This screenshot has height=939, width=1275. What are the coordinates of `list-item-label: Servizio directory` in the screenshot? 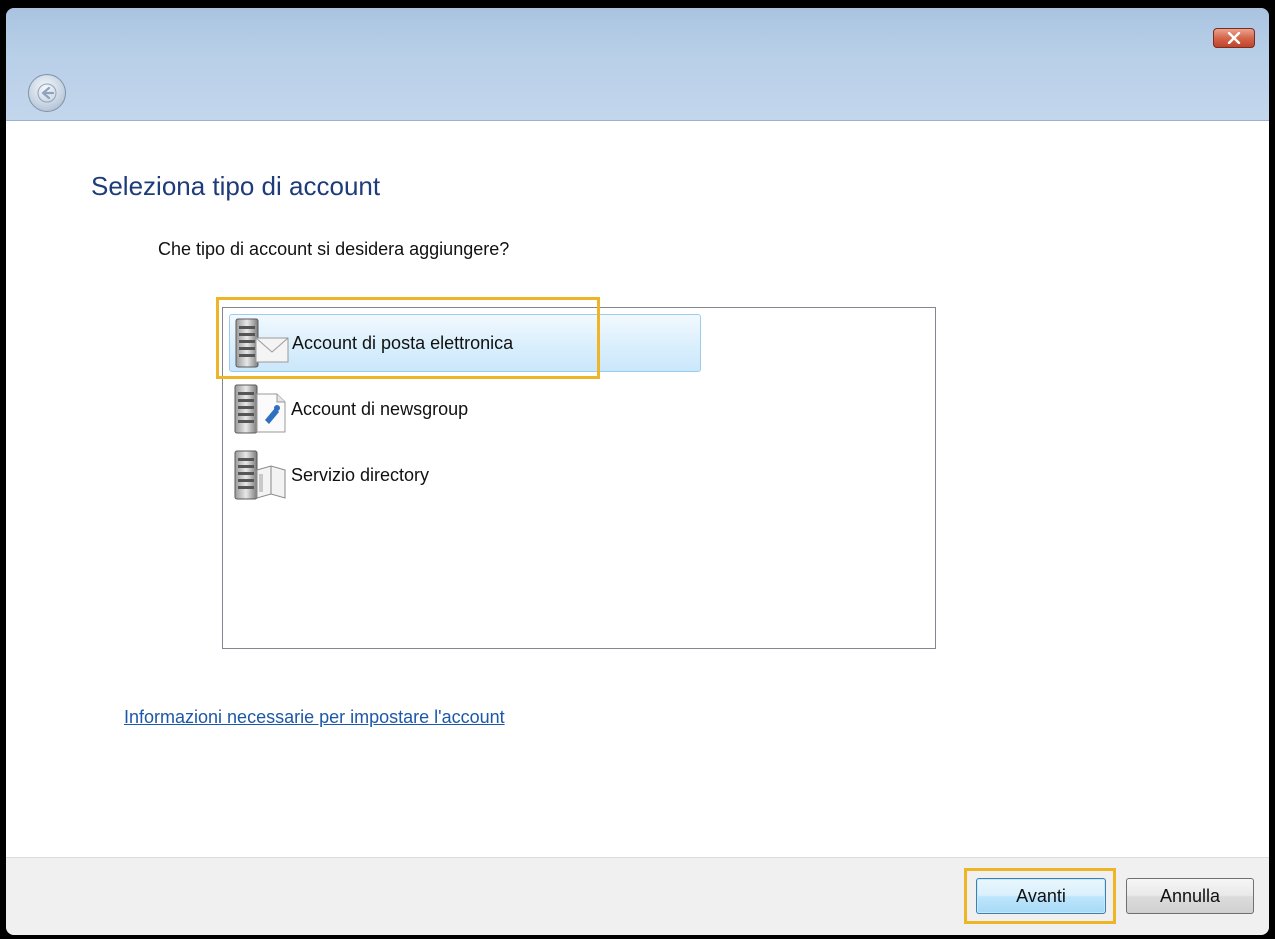 It's located at (360, 474).